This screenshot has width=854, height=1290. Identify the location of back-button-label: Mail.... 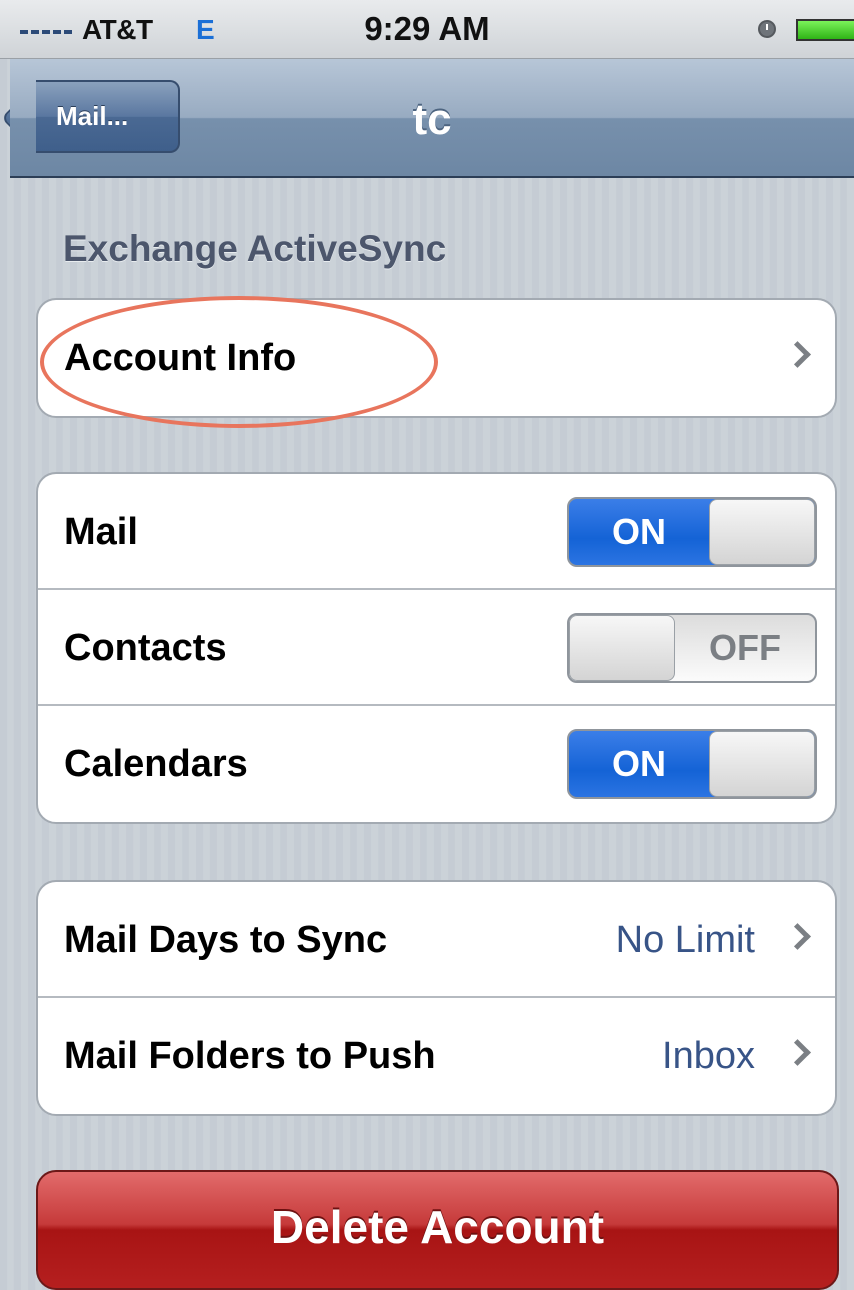
(92, 116).